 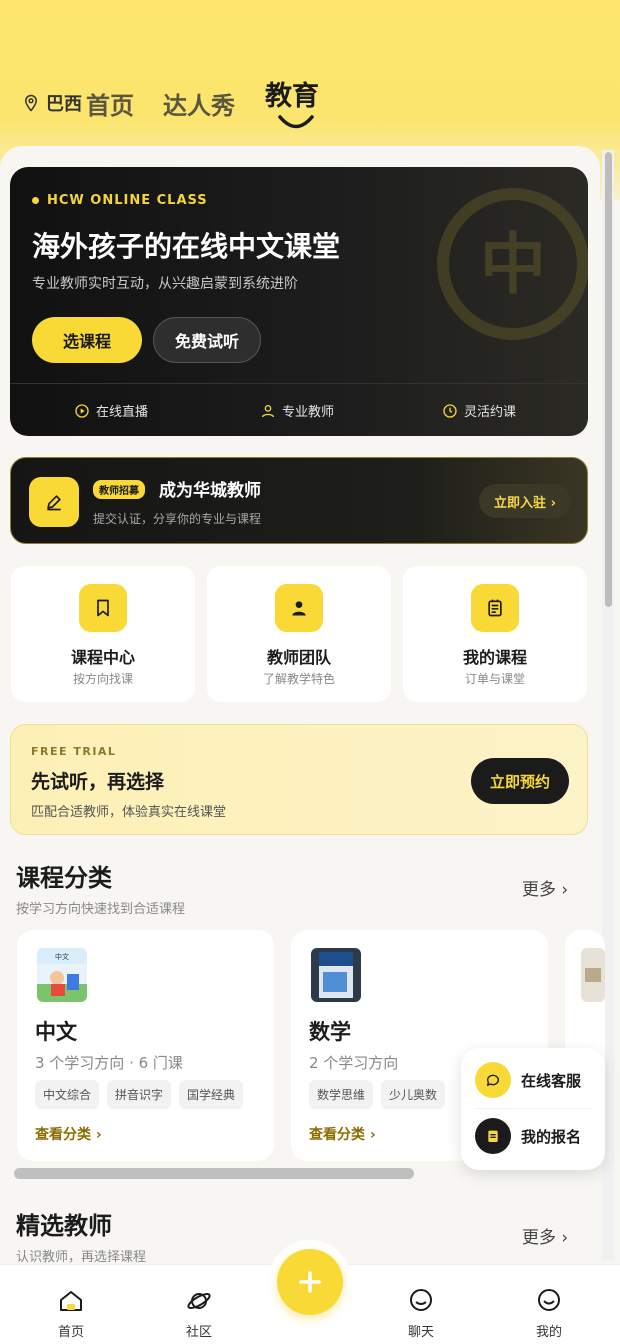 I want to click on hero-divider, so click(x=299, y=383).